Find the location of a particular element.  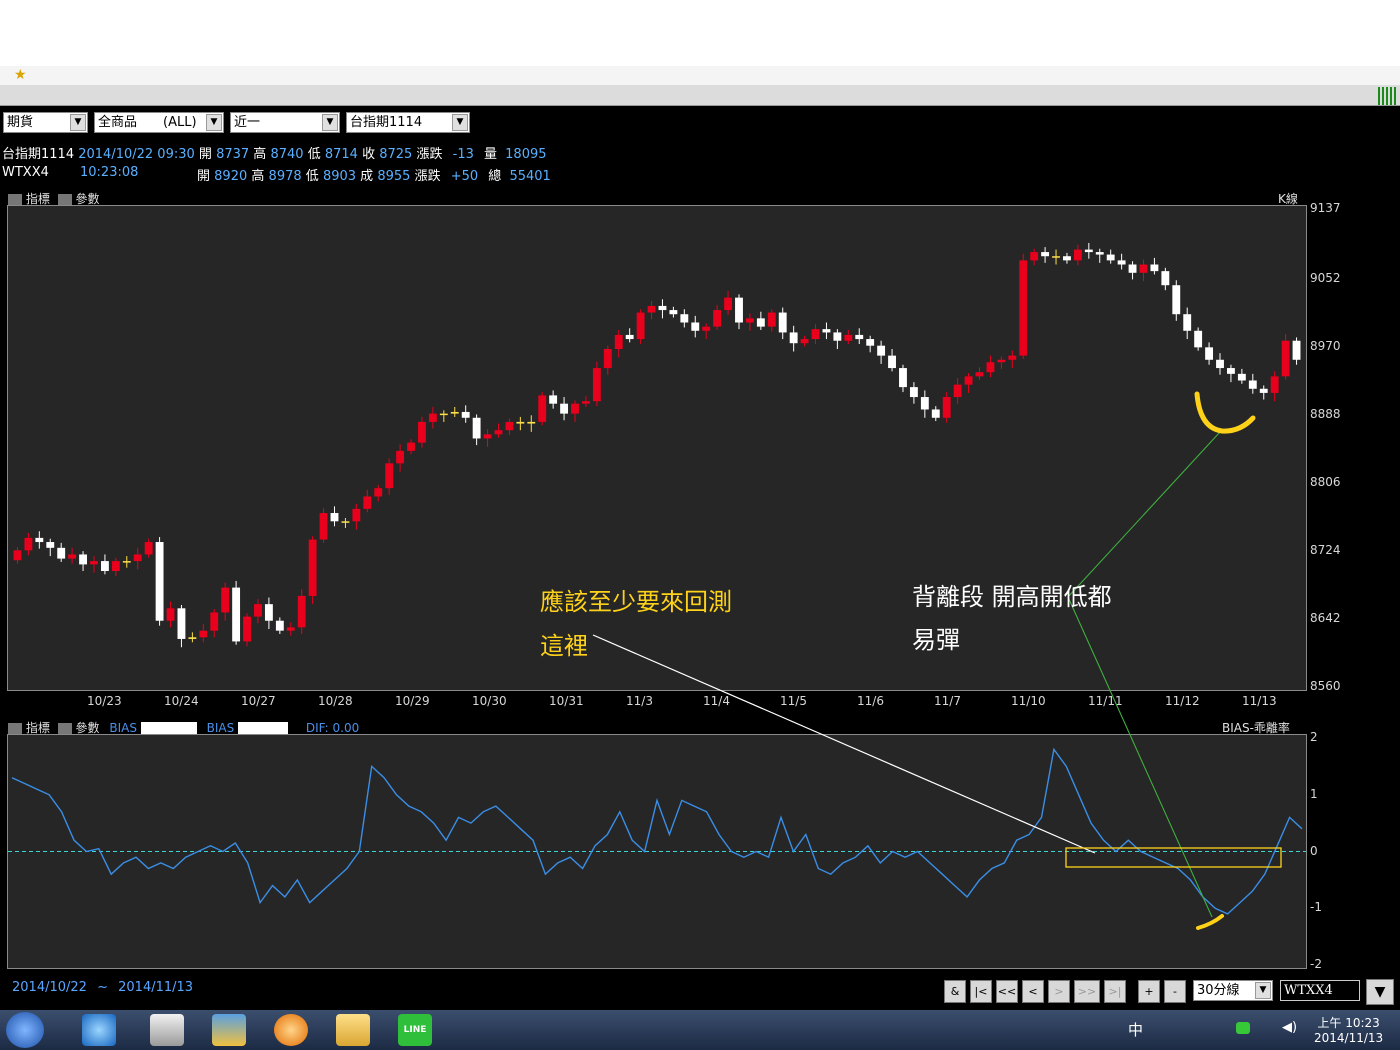

interval-select-value: 30分線 is located at coordinates (1218, 990).